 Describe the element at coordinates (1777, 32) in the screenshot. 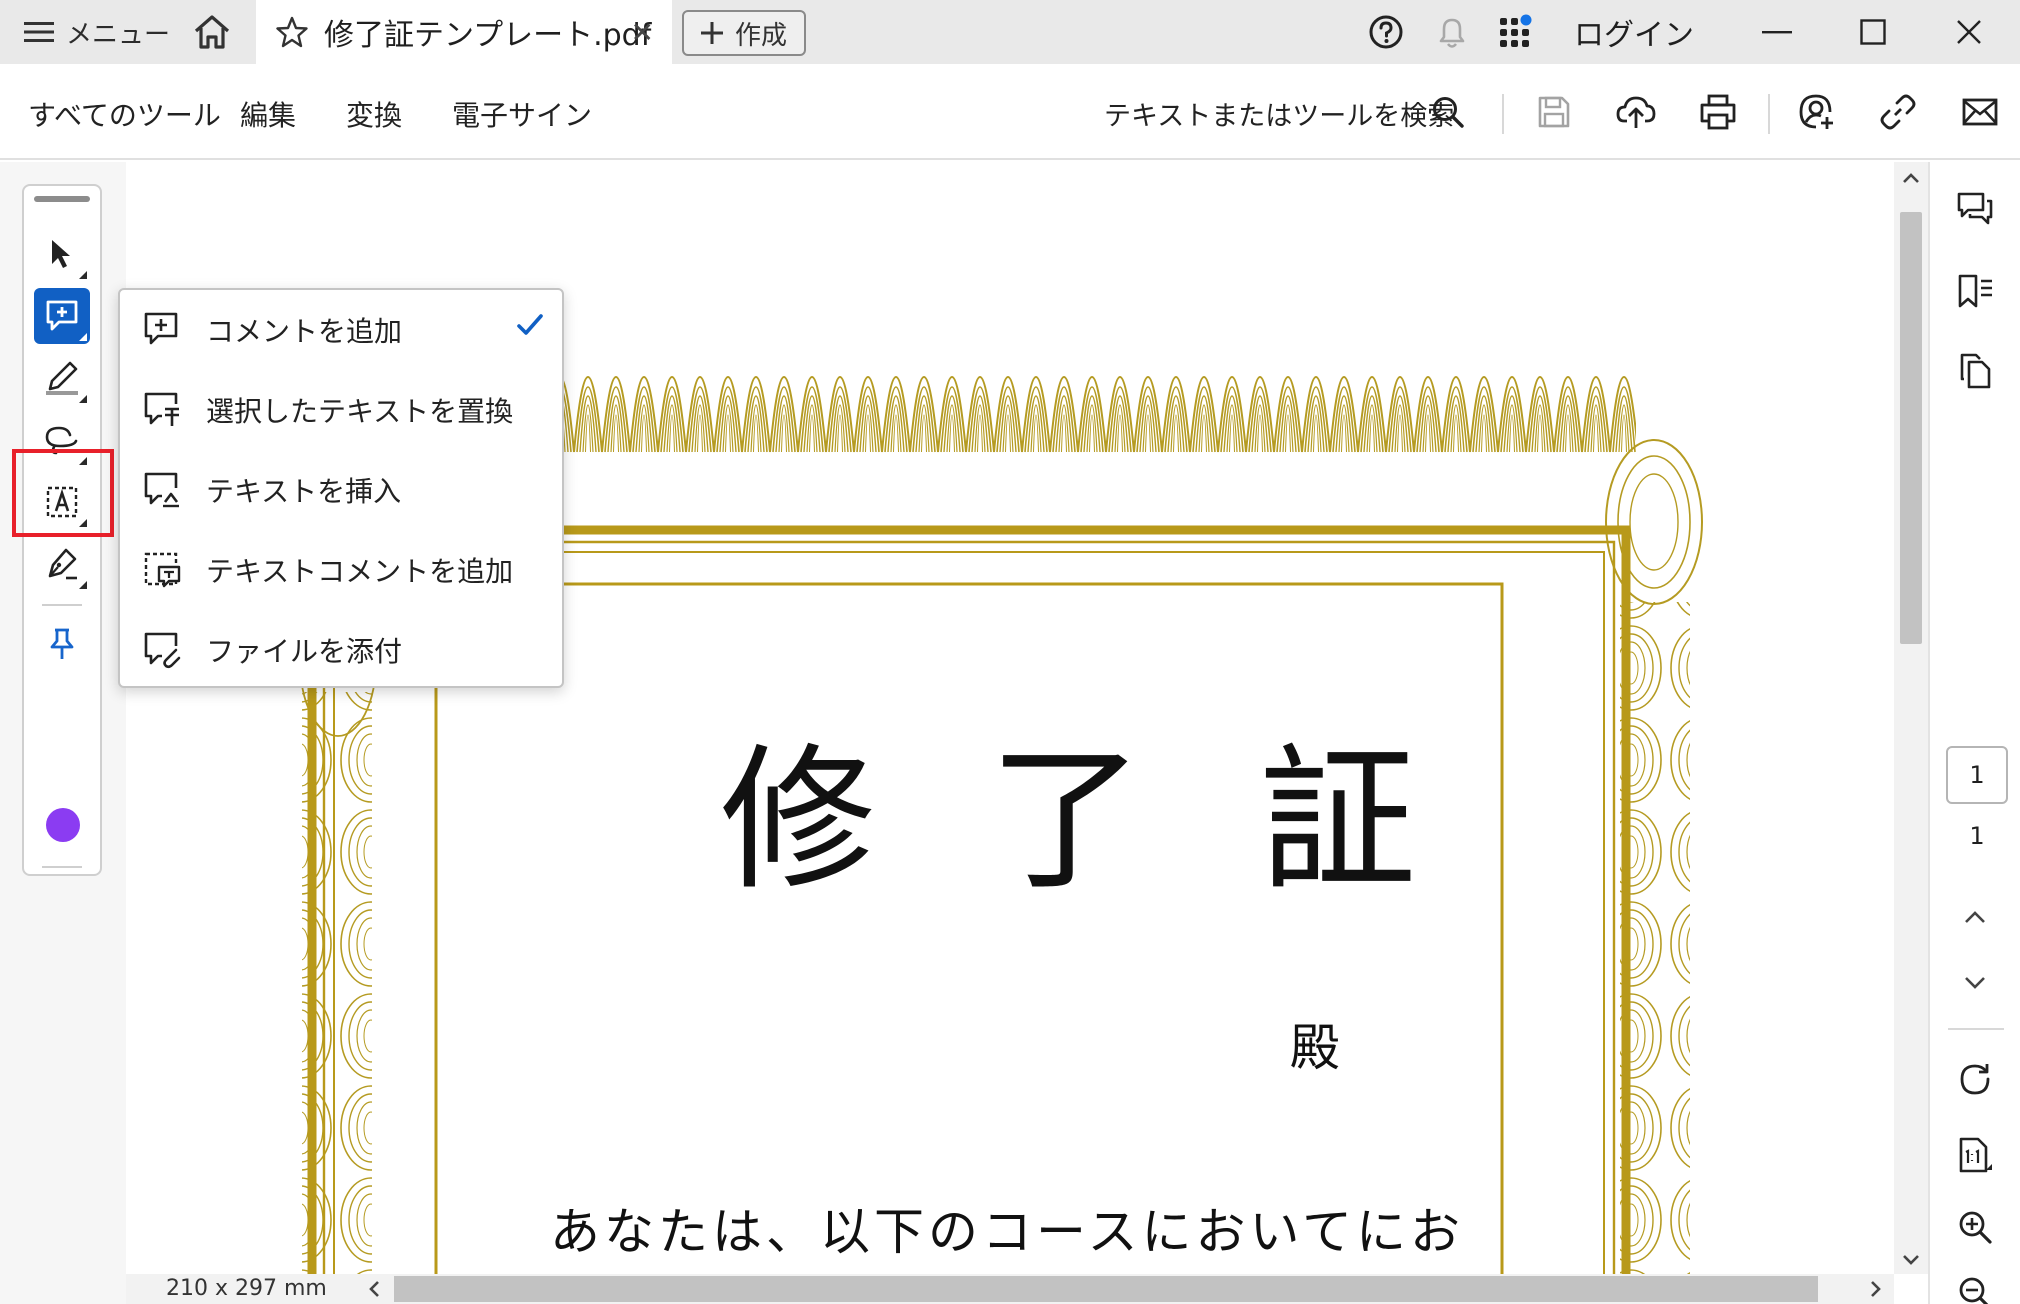

I see `minimize-icon` at that location.